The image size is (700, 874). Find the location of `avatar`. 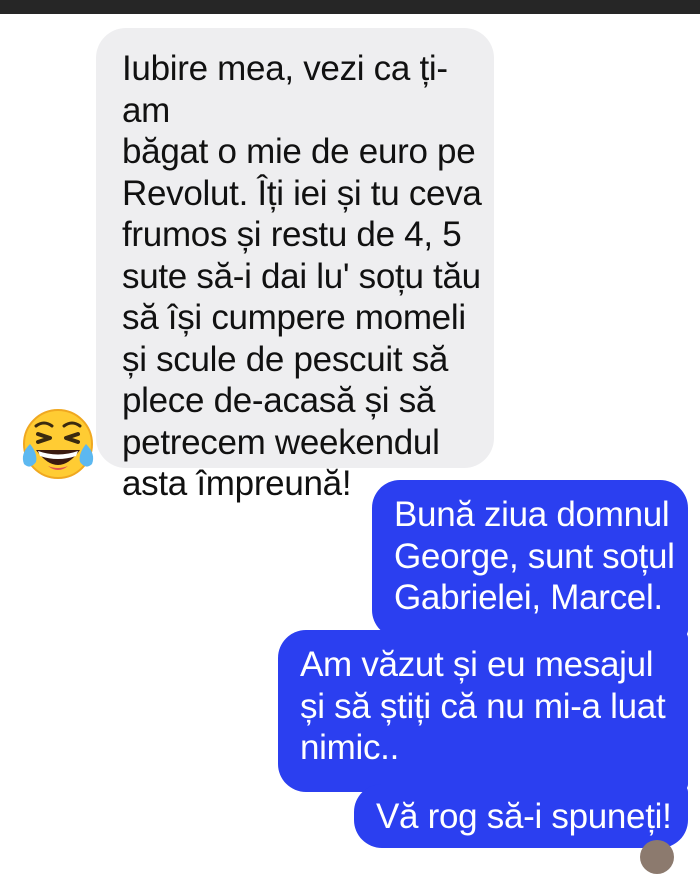

avatar is located at coordinates (657, 857).